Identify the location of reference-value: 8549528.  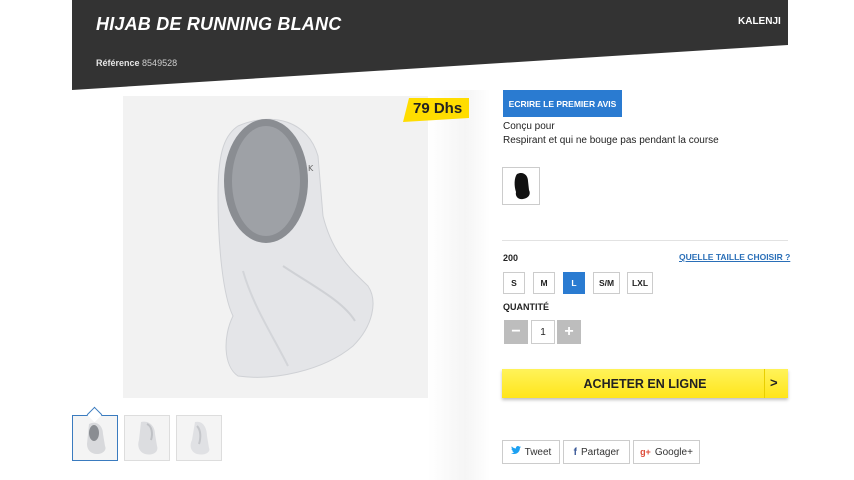
(160, 63).